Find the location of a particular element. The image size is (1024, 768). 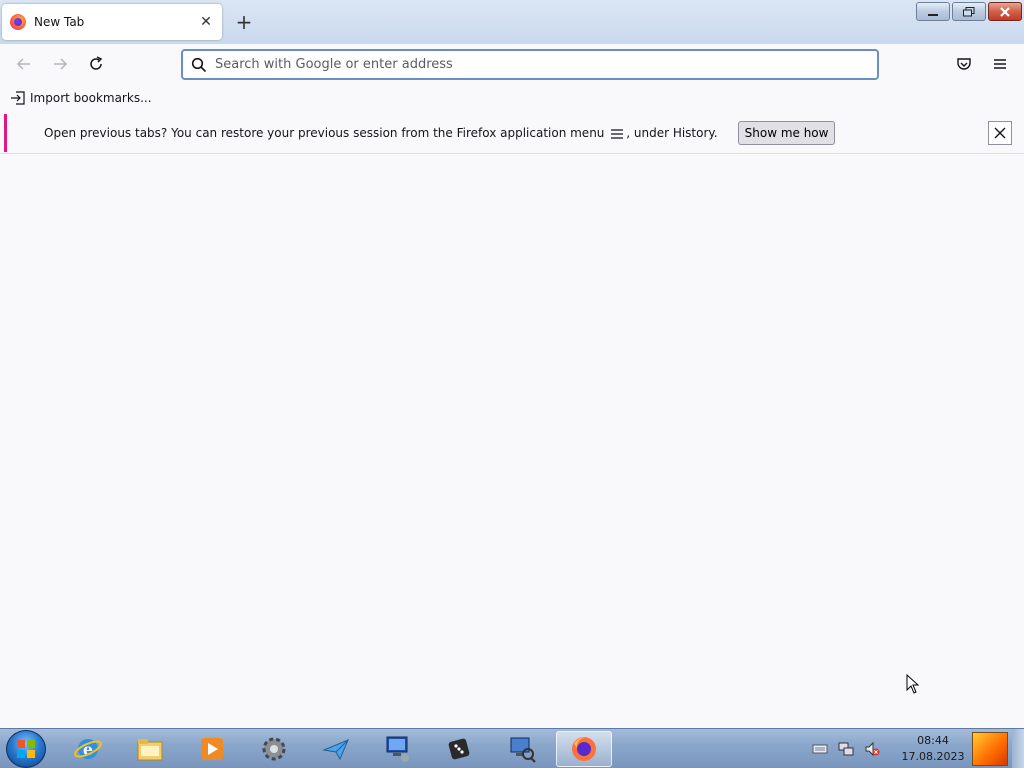

navigation-toolbar is located at coordinates (512, 64).